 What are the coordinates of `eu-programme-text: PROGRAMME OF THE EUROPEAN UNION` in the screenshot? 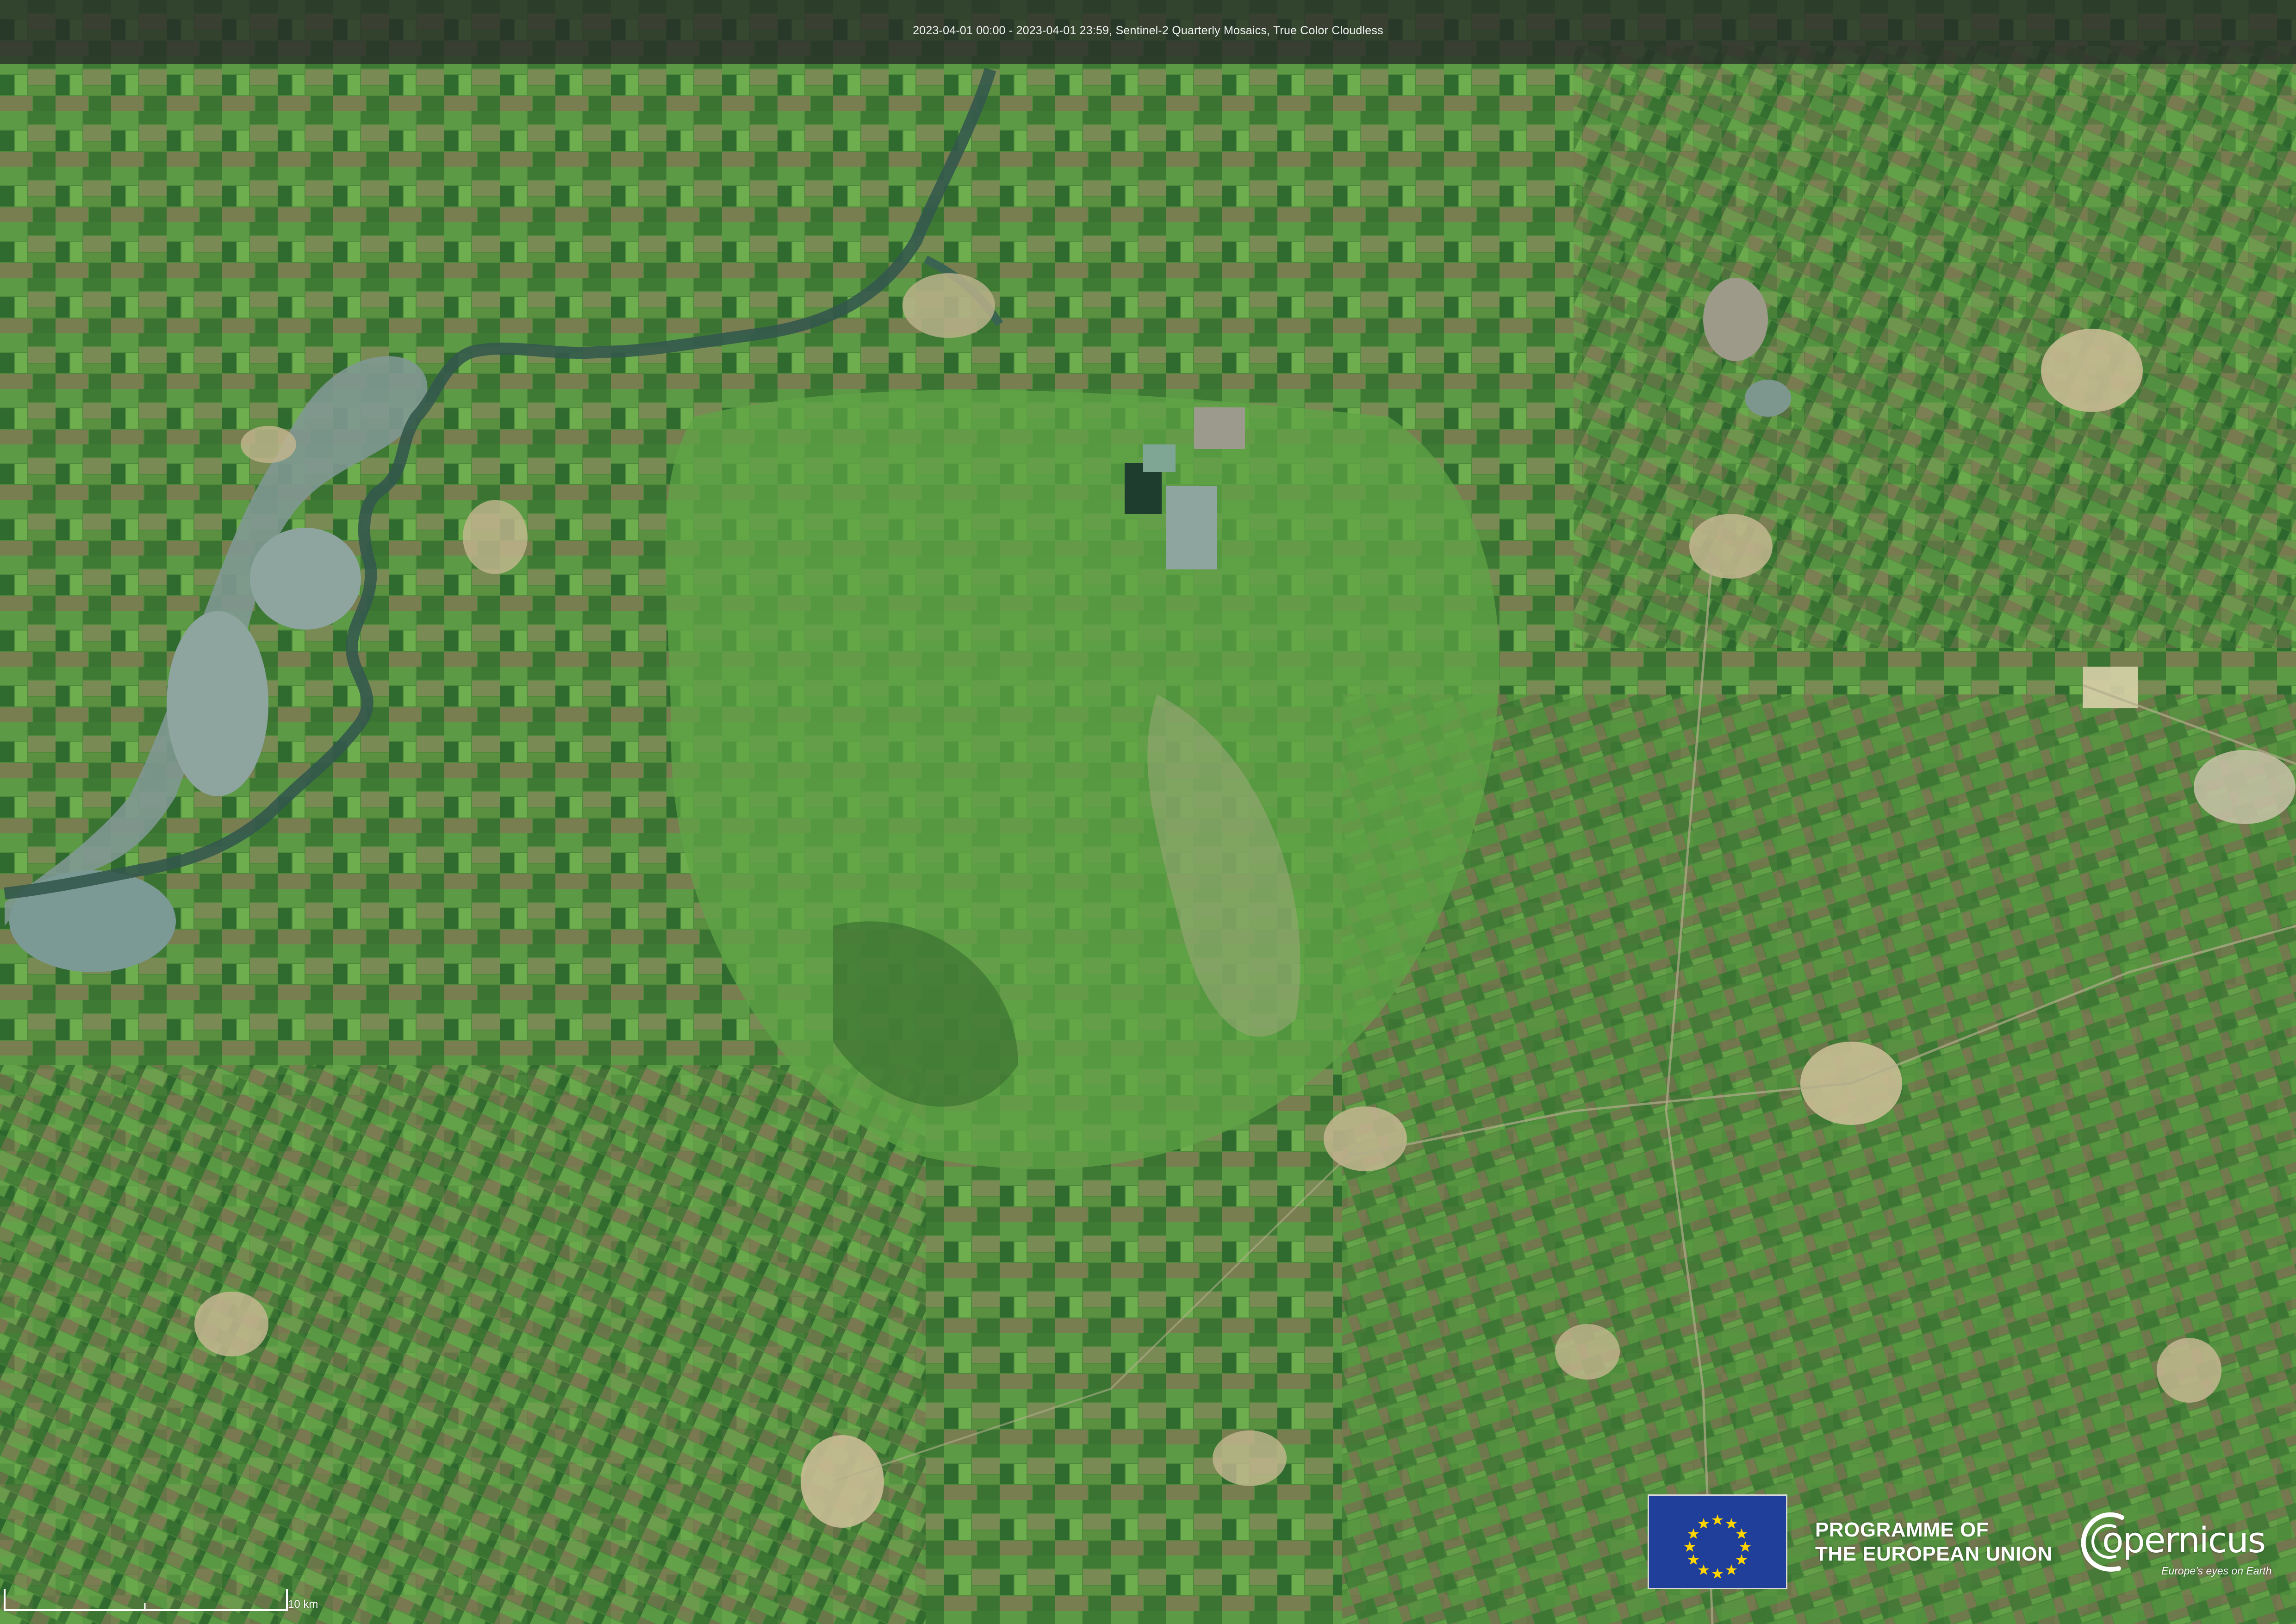 It's located at (1934, 1542).